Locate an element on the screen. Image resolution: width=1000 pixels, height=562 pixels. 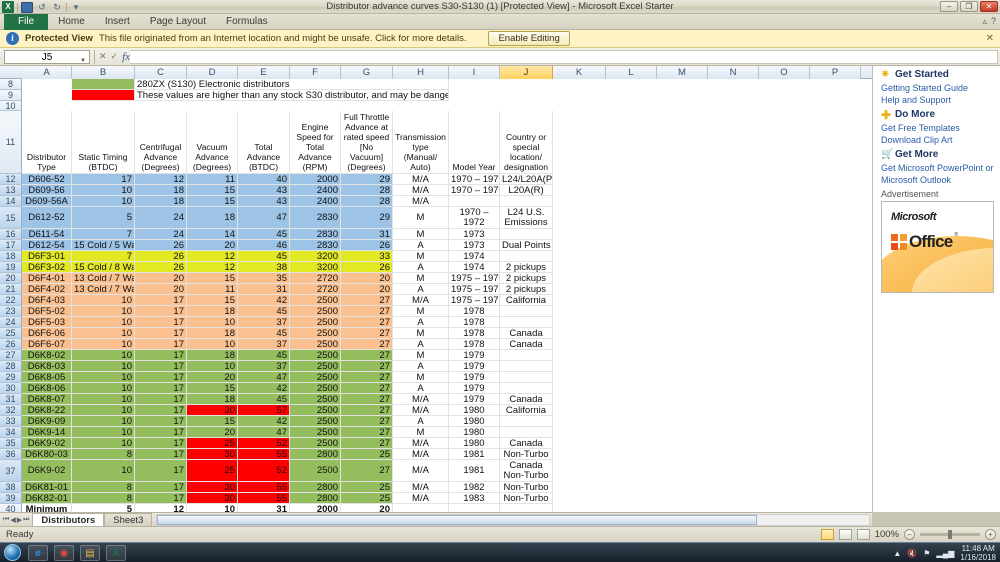
cell-J36: Non-Turbo is located at coordinates (526, 454).